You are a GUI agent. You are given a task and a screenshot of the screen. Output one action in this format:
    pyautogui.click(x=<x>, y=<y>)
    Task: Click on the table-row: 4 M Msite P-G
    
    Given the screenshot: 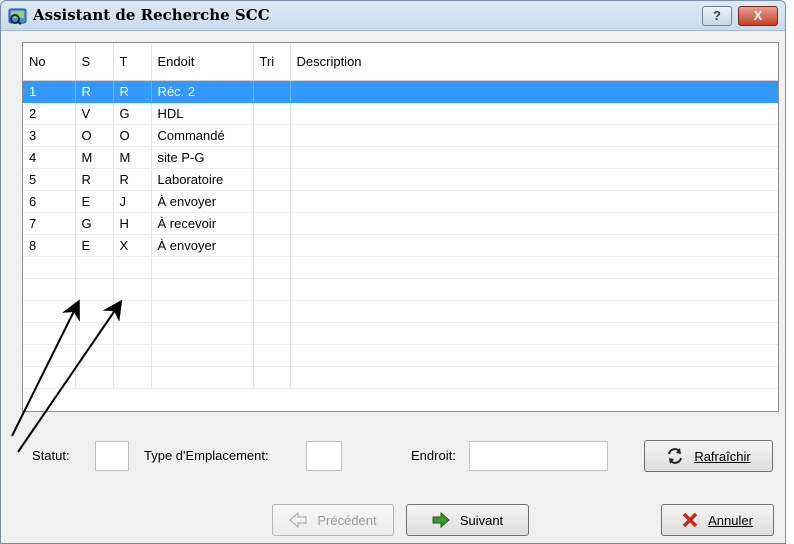 What is the action you would take?
    pyautogui.click(x=400, y=157)
    